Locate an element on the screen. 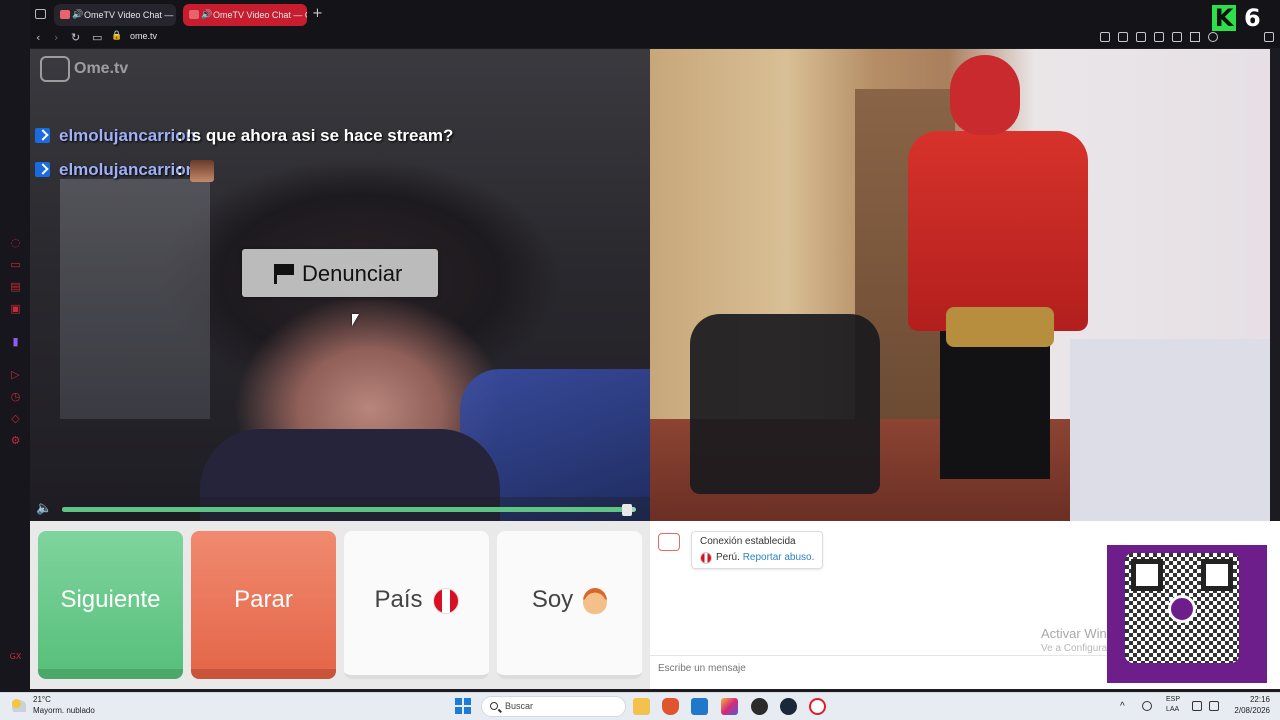  brave-icon is located at coordinates (670, 706).